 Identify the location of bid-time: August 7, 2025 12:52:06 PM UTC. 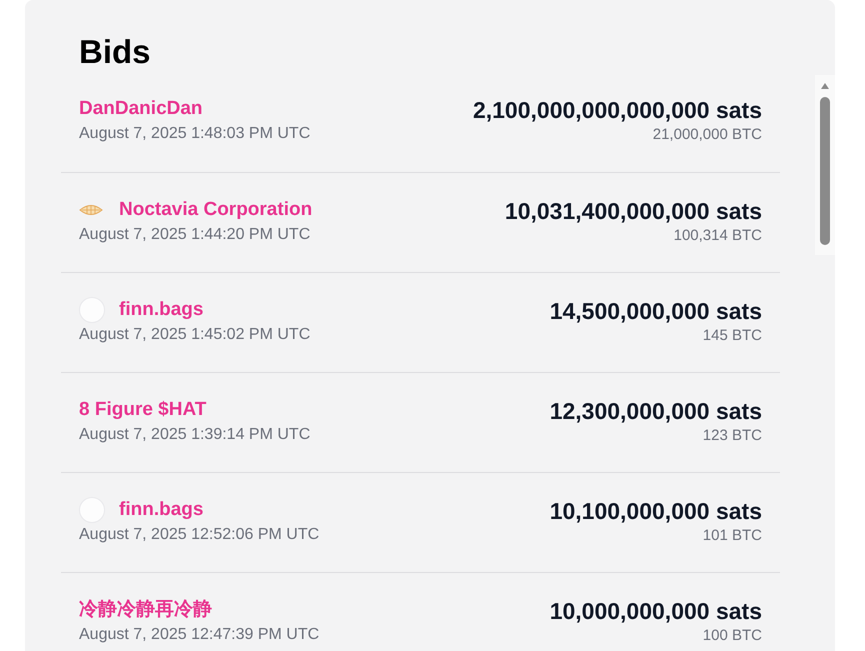
(199, 535).